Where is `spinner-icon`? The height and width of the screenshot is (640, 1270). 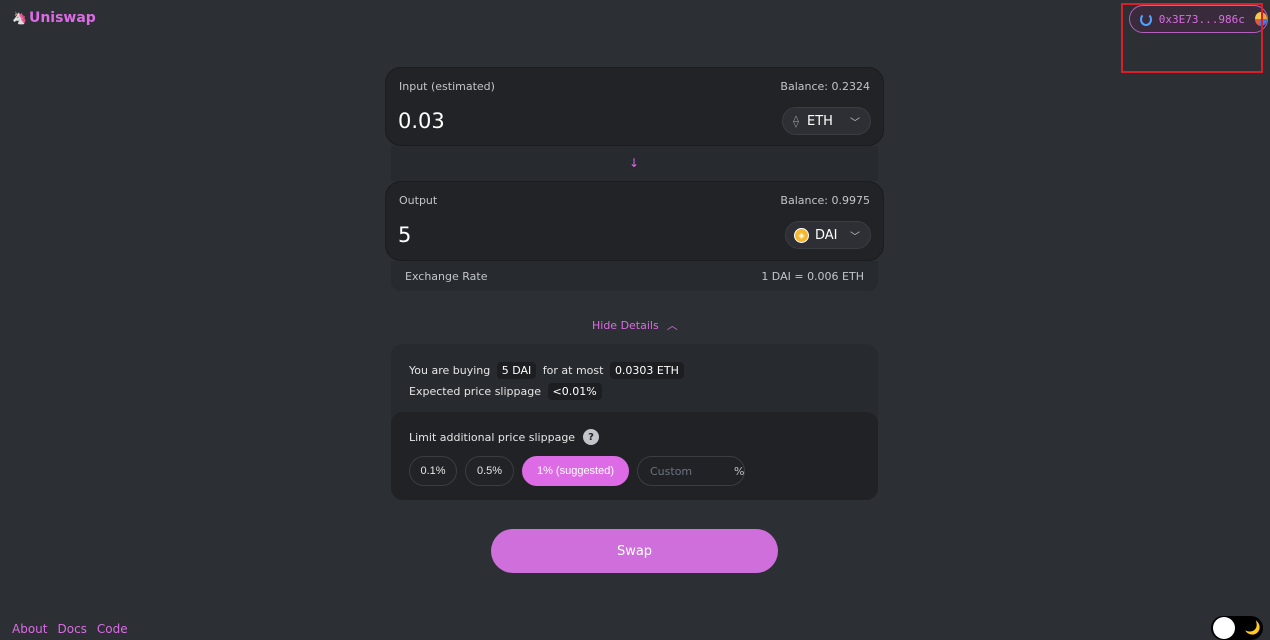
spinner-icon is located at coordinates (1146, 19).